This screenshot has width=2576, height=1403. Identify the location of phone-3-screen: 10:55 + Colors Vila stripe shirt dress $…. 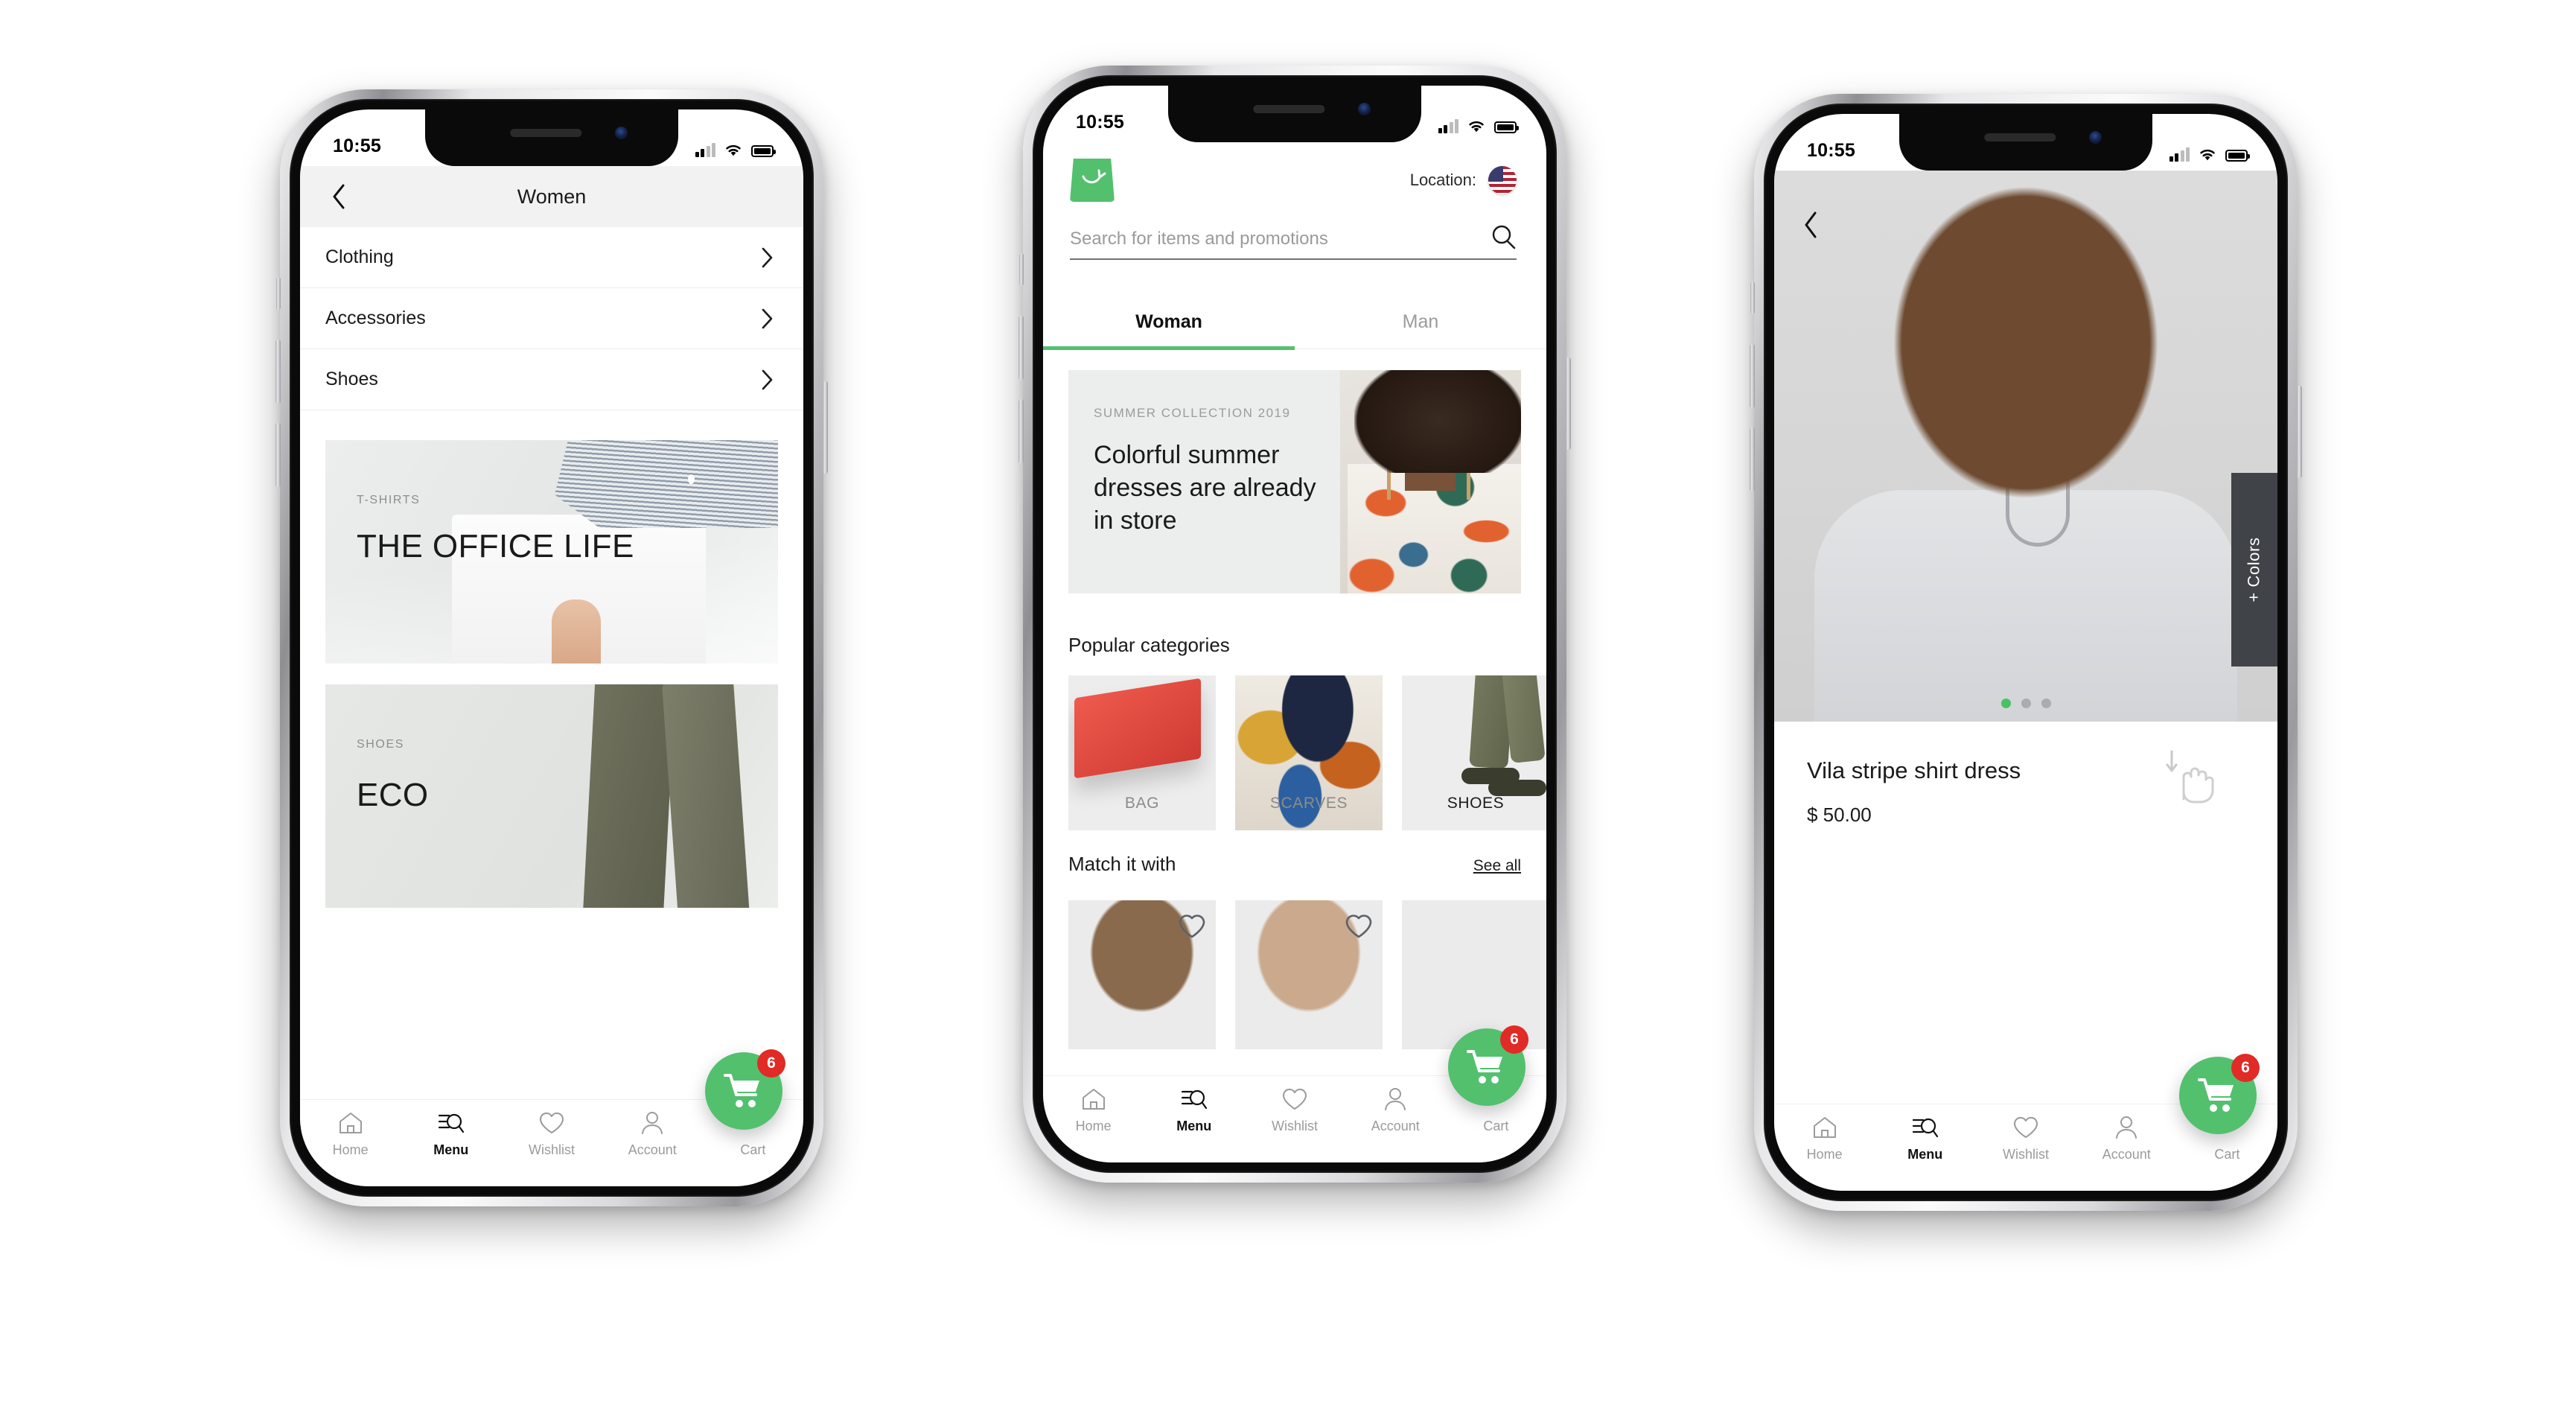
(2025, 652).